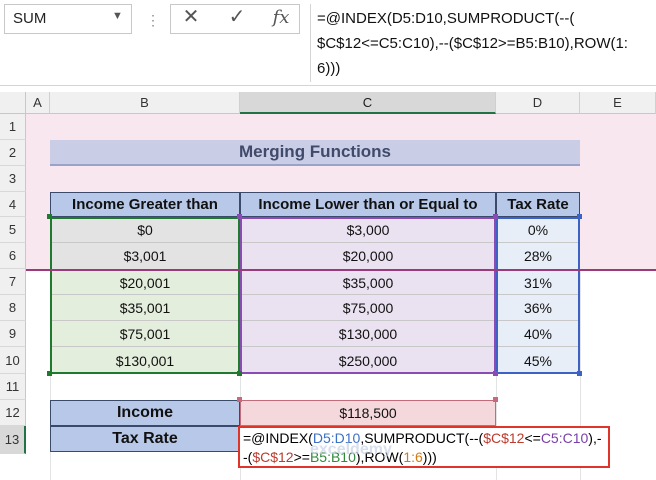  What do you see at coordinates (145, 439) in the screenshot?
I see `tax-rate-label: Tax Rate` at bounding box center [145, 439].